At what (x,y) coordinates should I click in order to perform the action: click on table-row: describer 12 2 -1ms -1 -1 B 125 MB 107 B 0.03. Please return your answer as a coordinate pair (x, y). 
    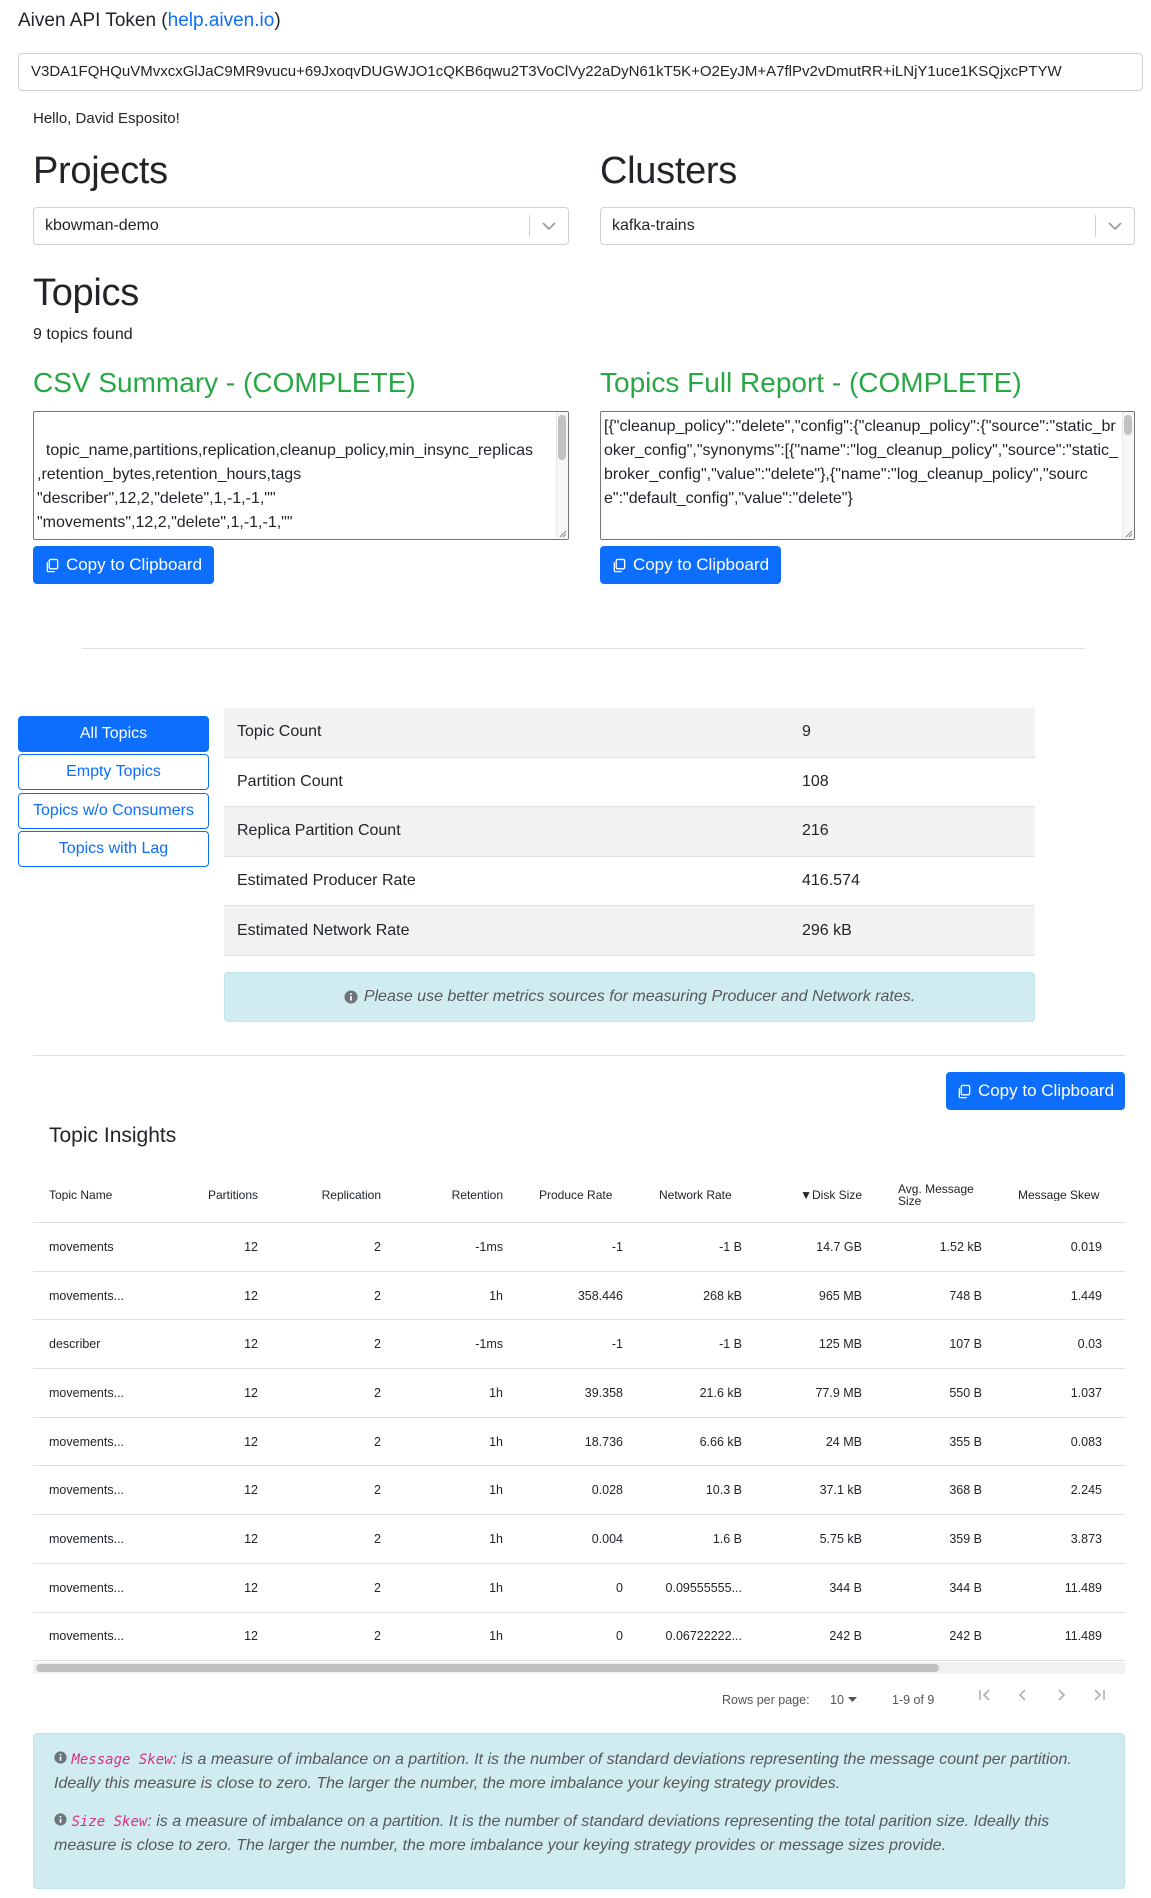
    Looking at the image, I should click on (579, 1345).